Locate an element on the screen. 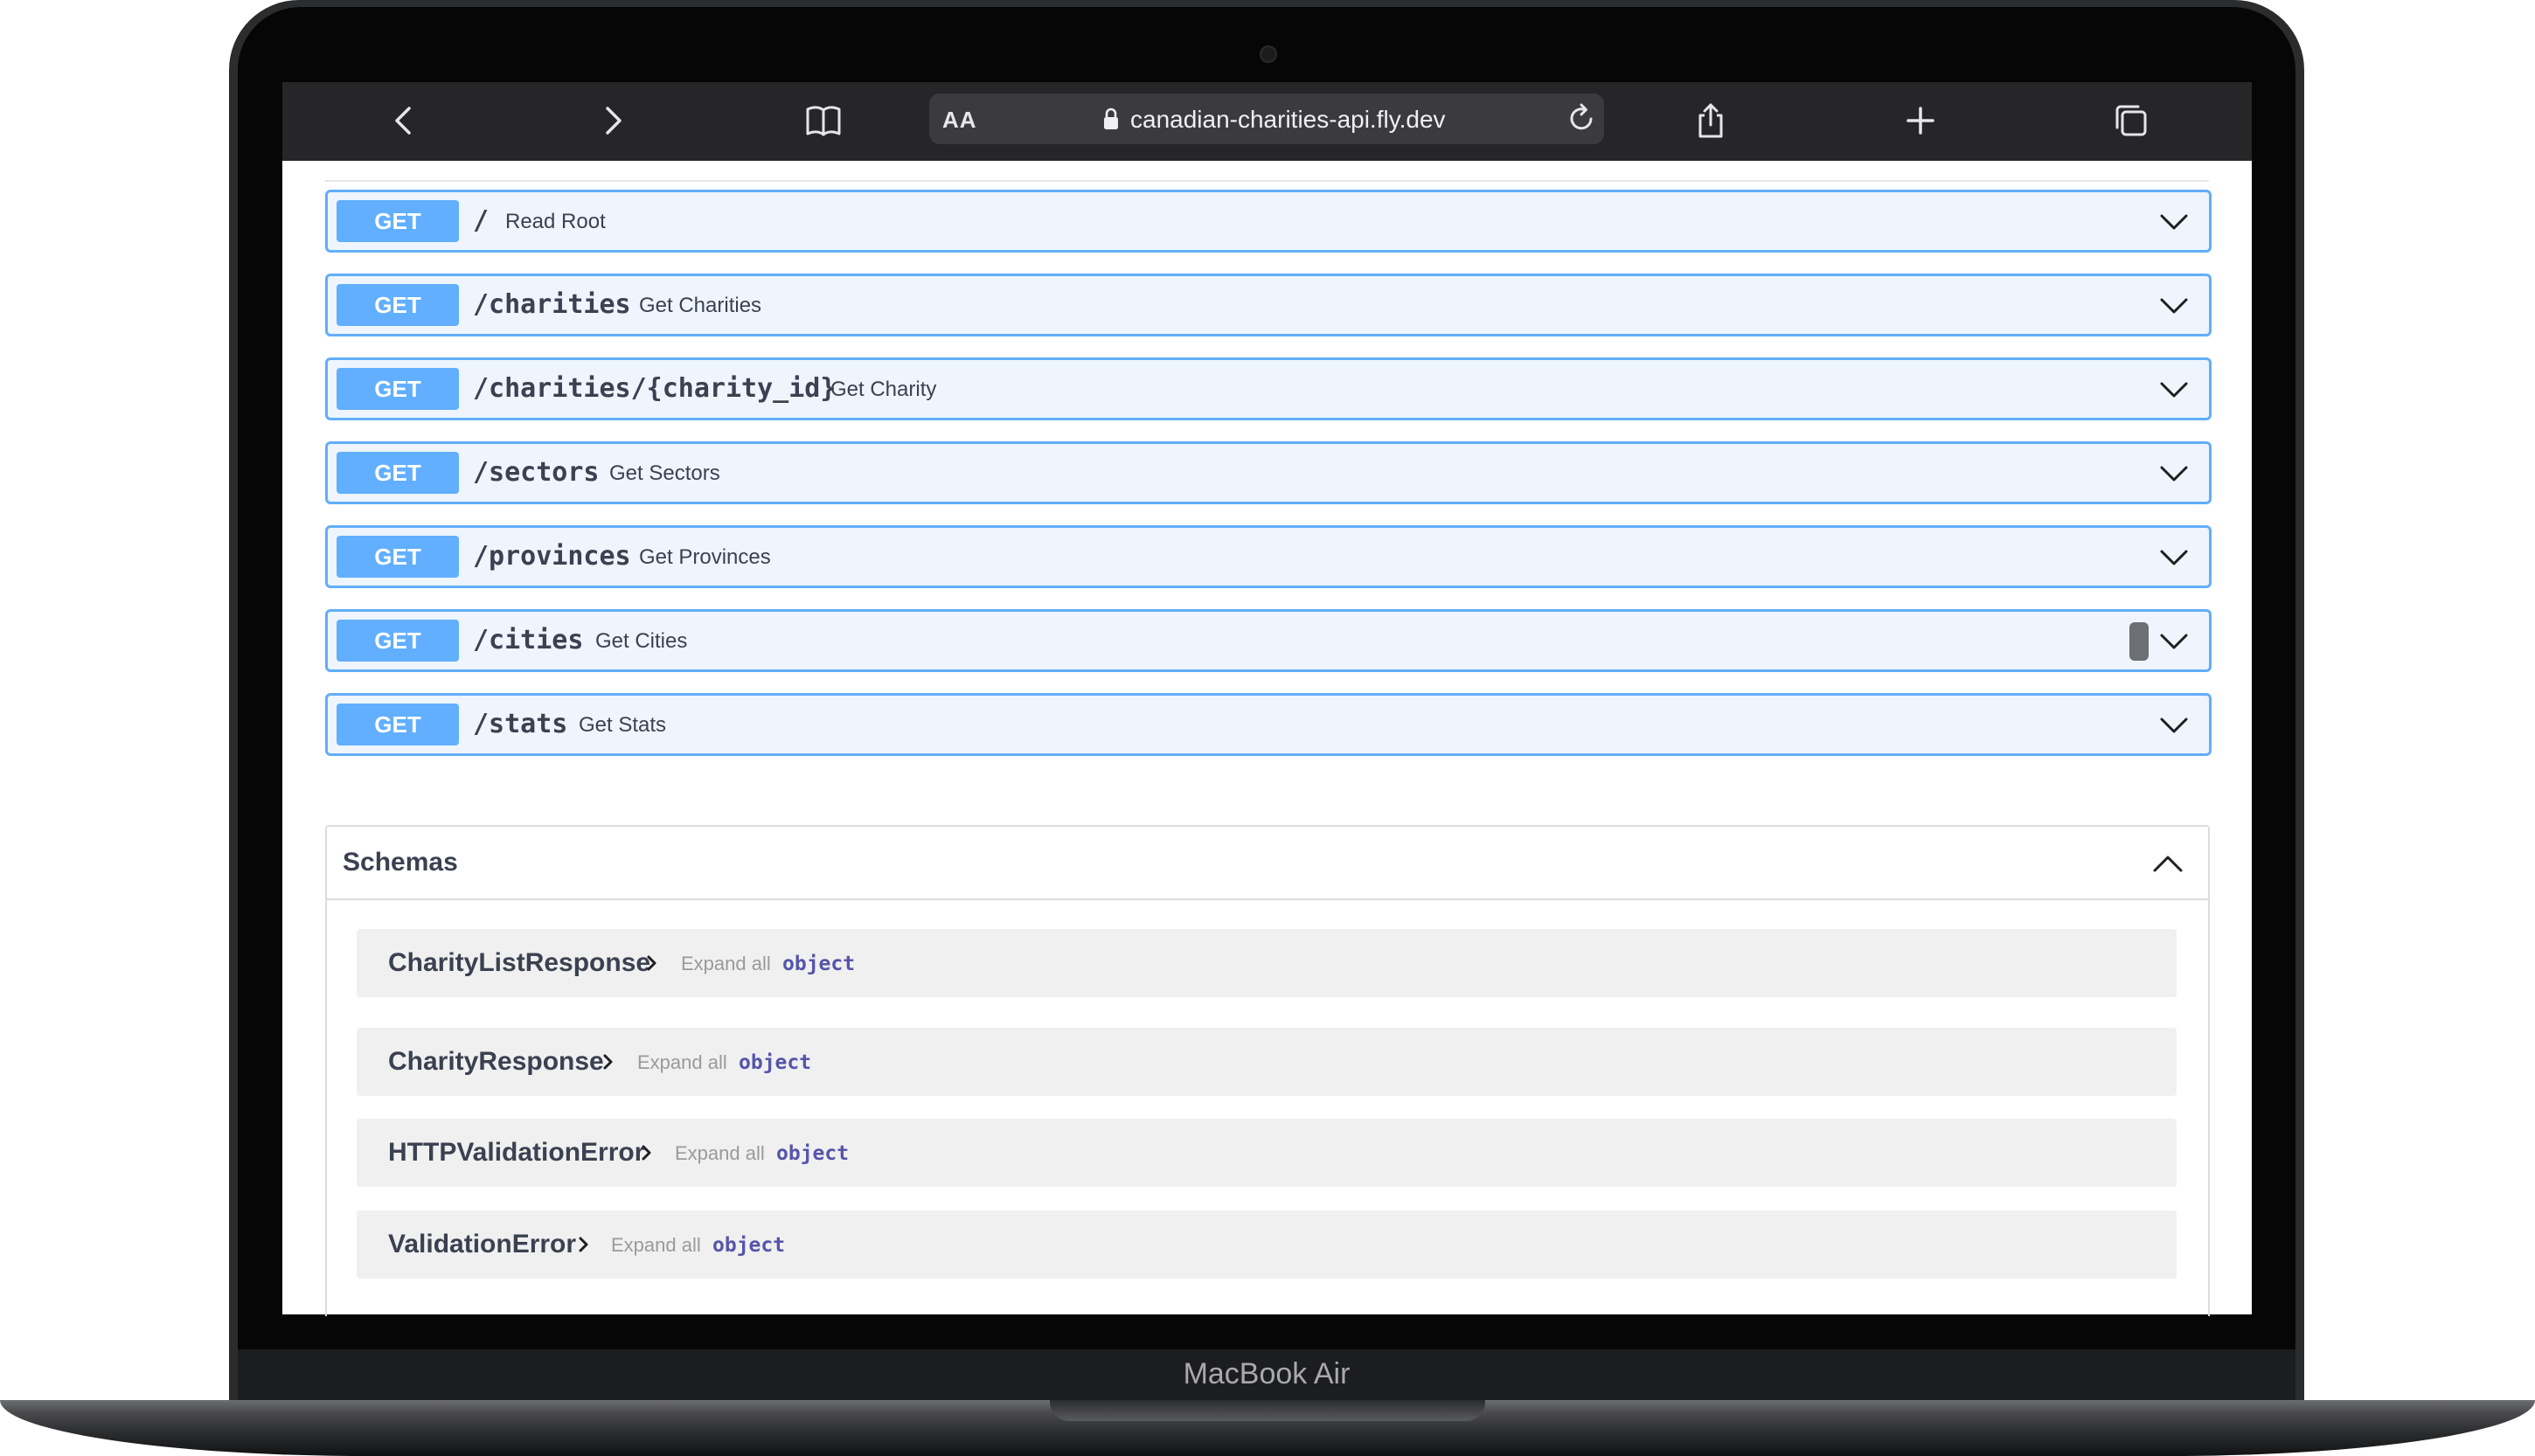 The width and height of the screenshot is (2535, 1456). schema-row: HTTPValidationError Expand all object is located at coordinates (1267, 1153).